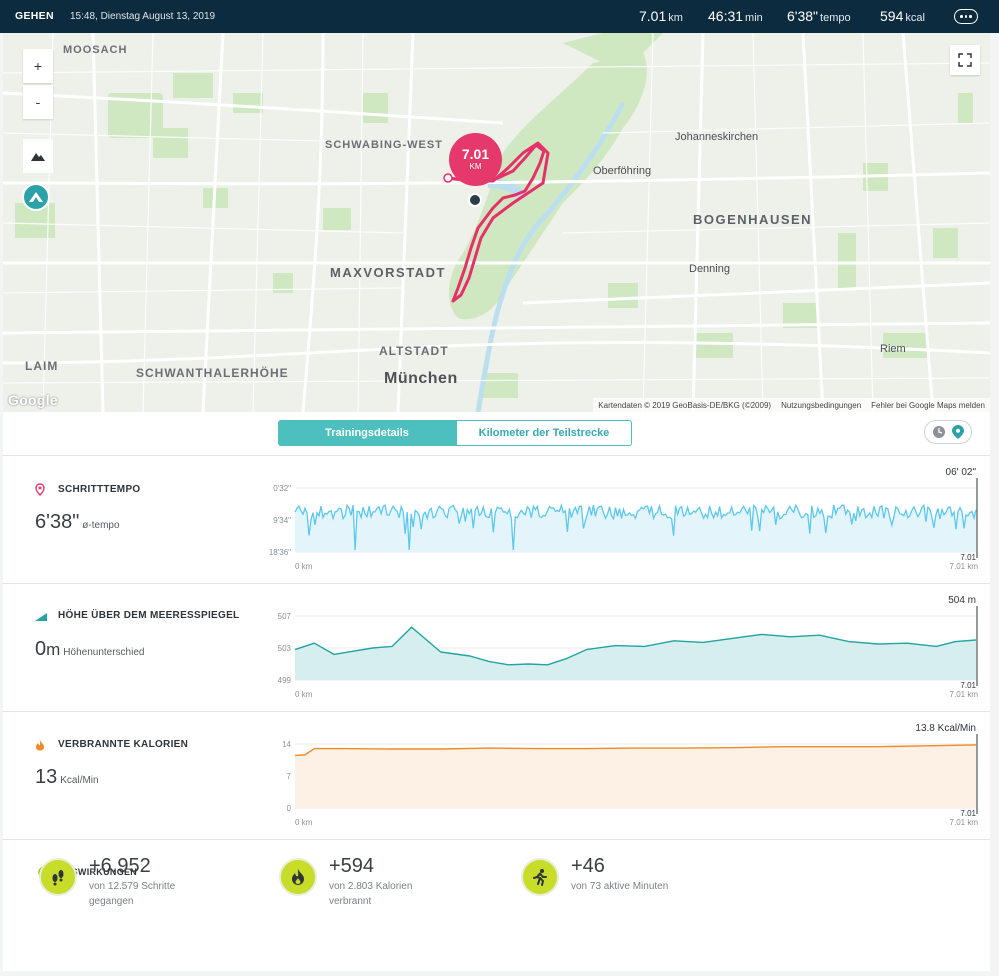 This screenshot has height=976, width=999. What do you see at coordinates (622, 171) in the screenshot?
I see `map-label-oberfoehring: Oberföhring` at bounding box center [622, 171].